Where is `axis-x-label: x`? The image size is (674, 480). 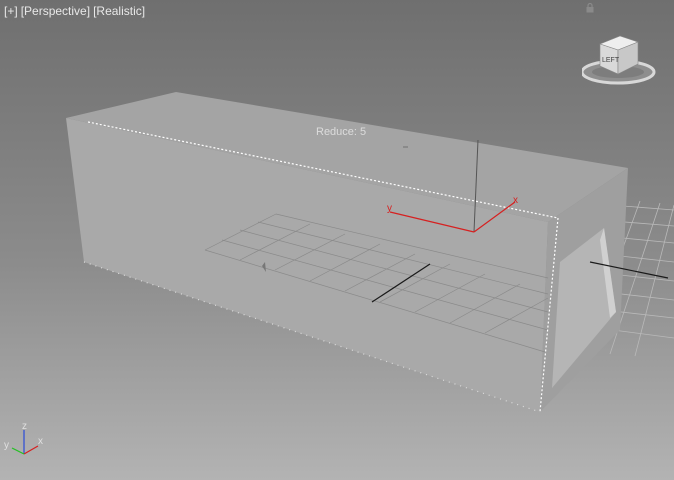 axis-x-label: x is located at coordinates (40, 441).